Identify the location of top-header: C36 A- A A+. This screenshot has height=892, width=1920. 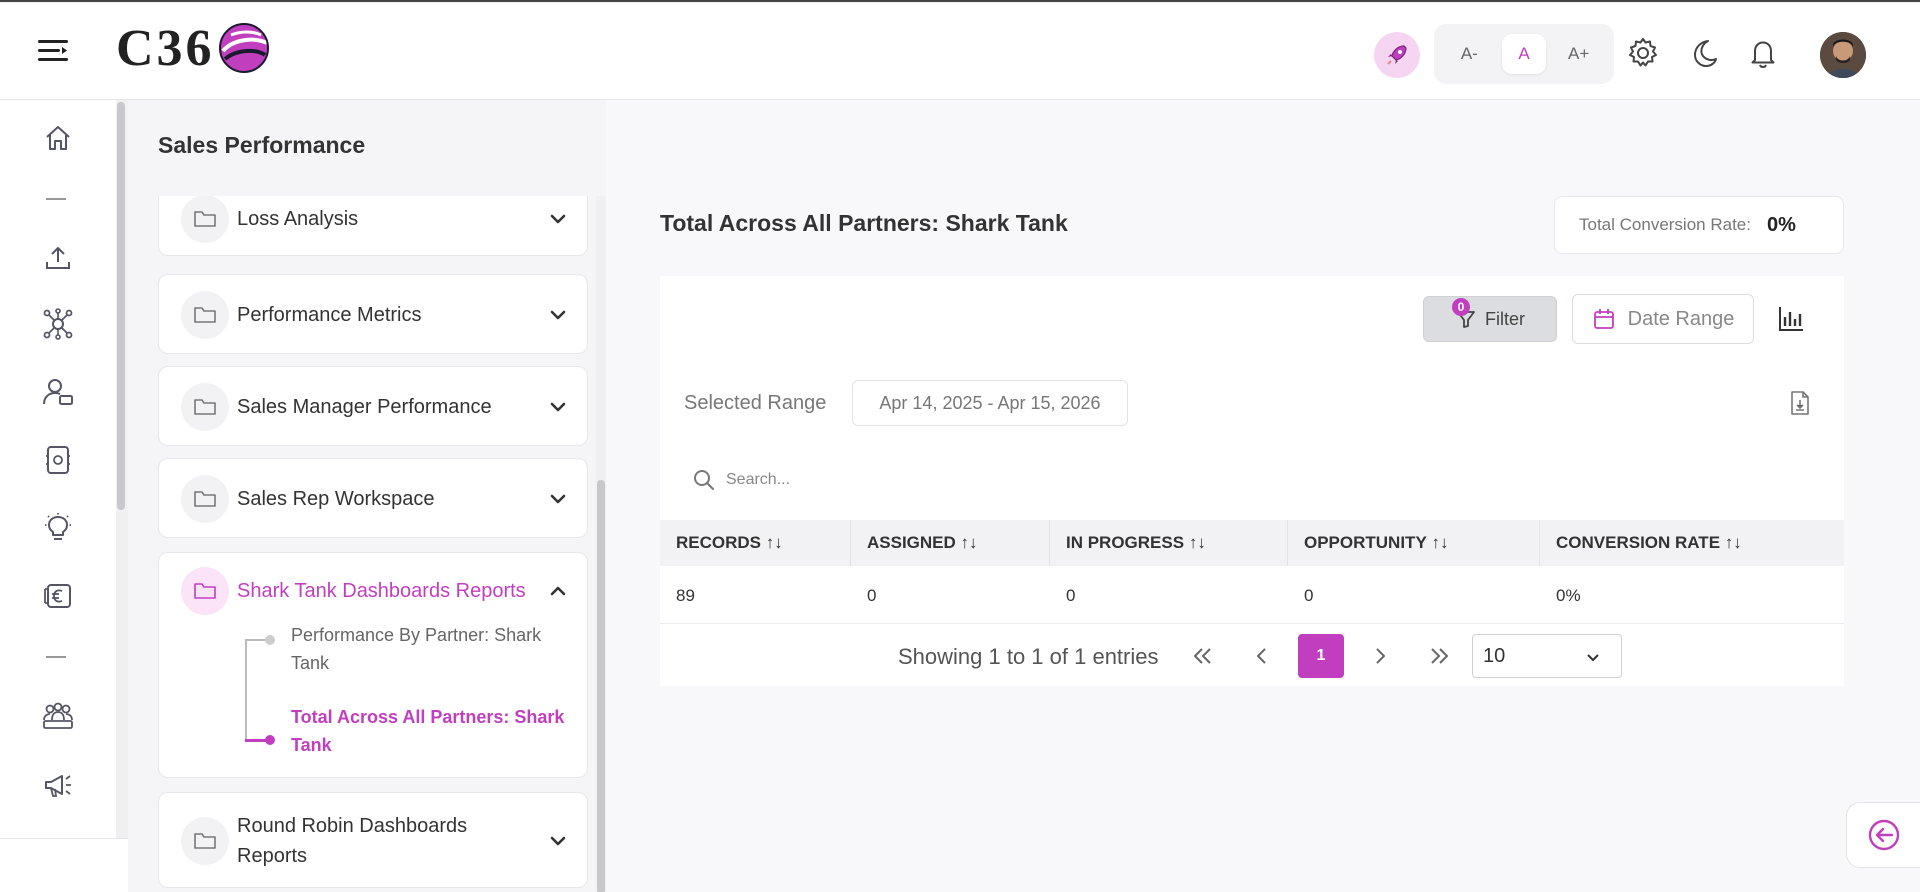
(960, 52).